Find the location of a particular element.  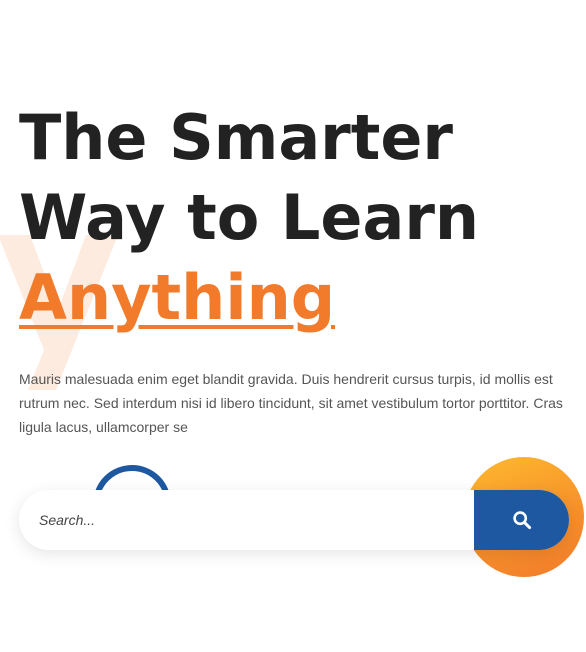

headline-line-1: The Smarter is located at coordinates (236, 137).